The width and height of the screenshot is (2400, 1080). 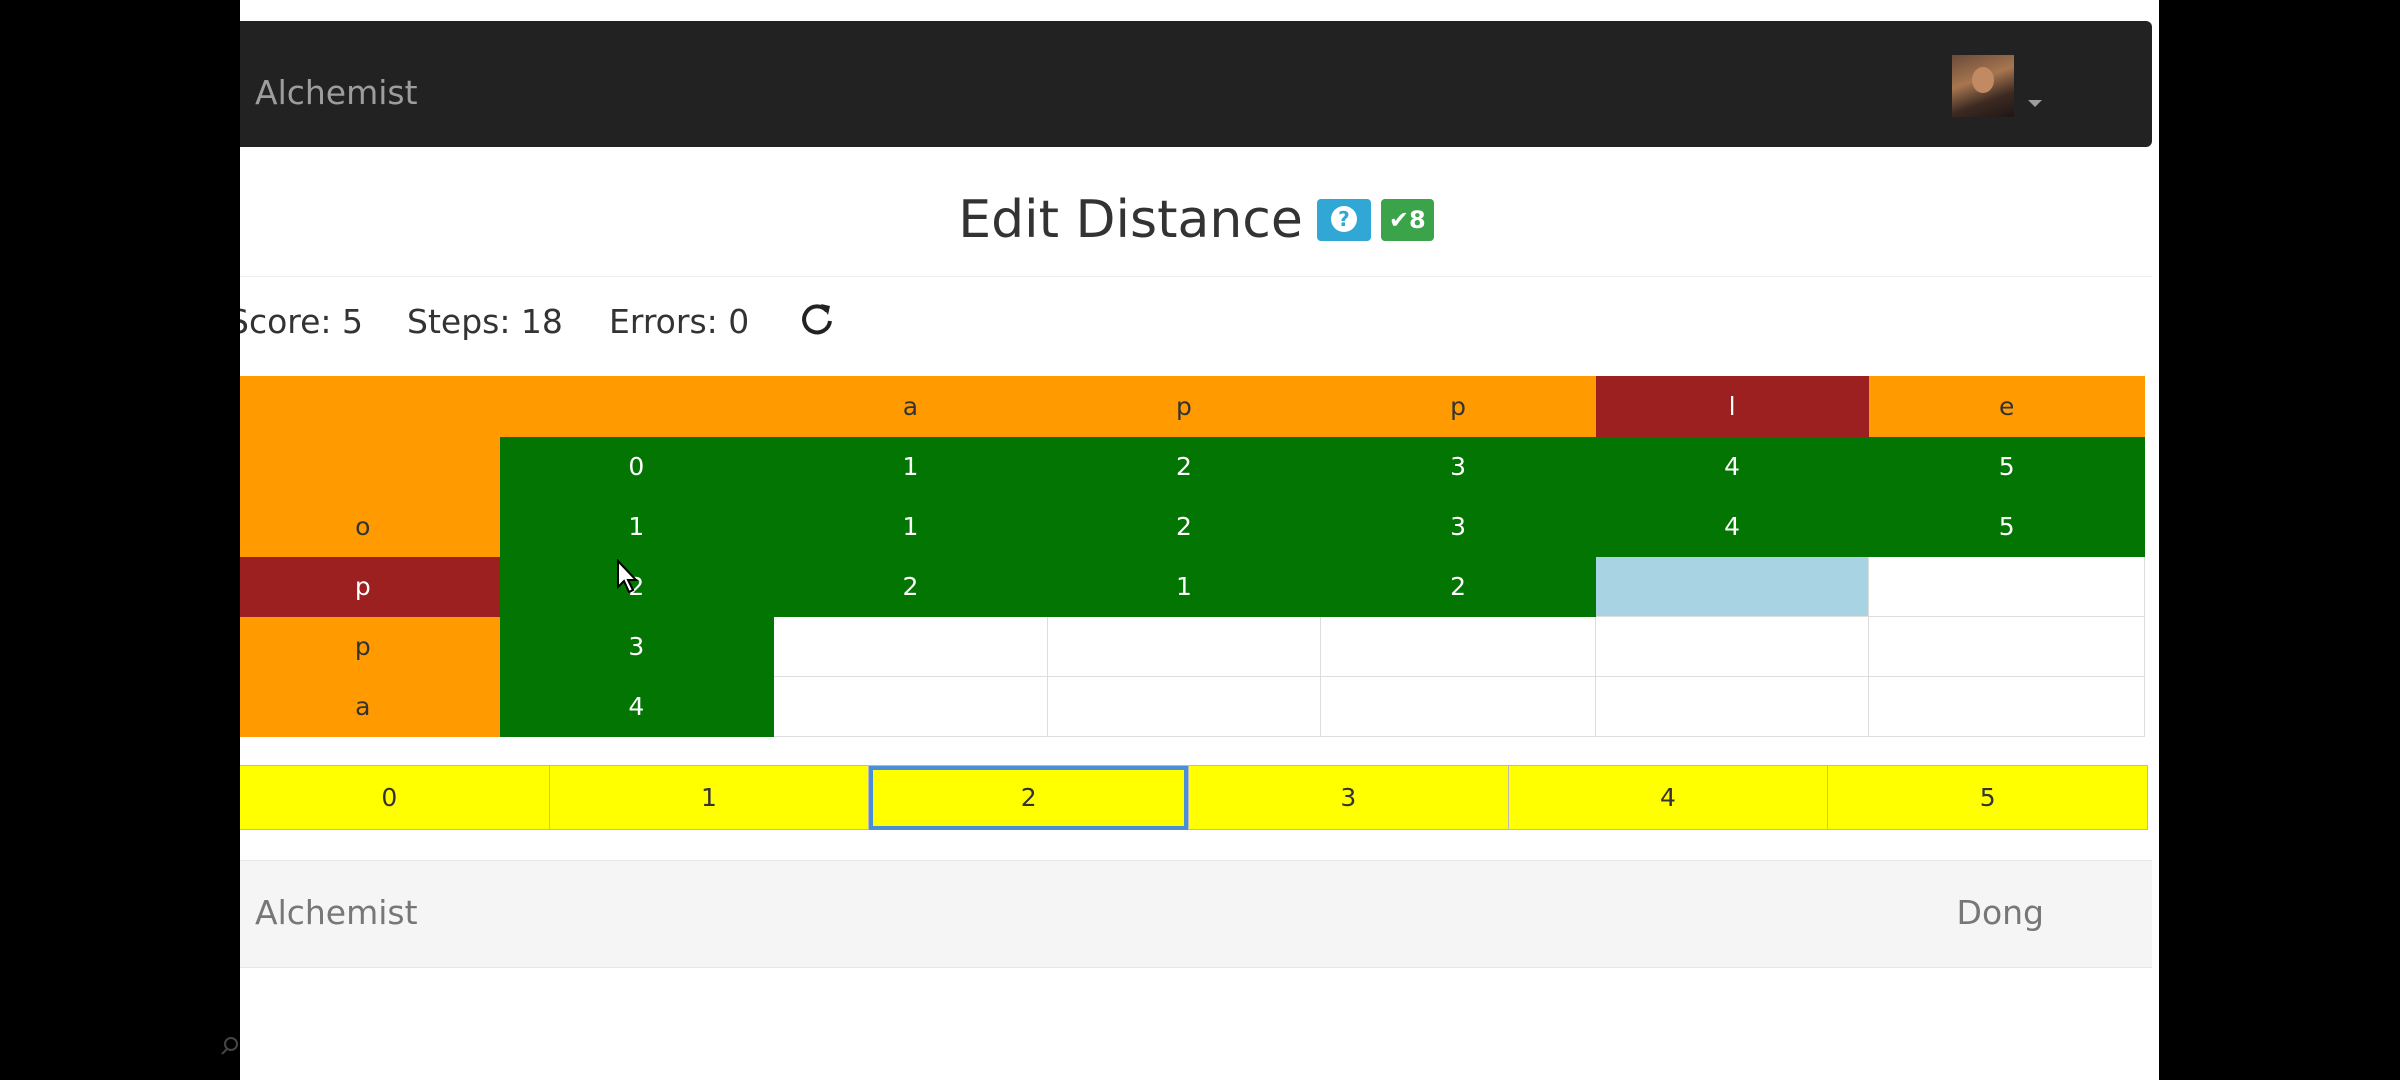 I want to click on table-cell: 0, so click(x=636, y=466).